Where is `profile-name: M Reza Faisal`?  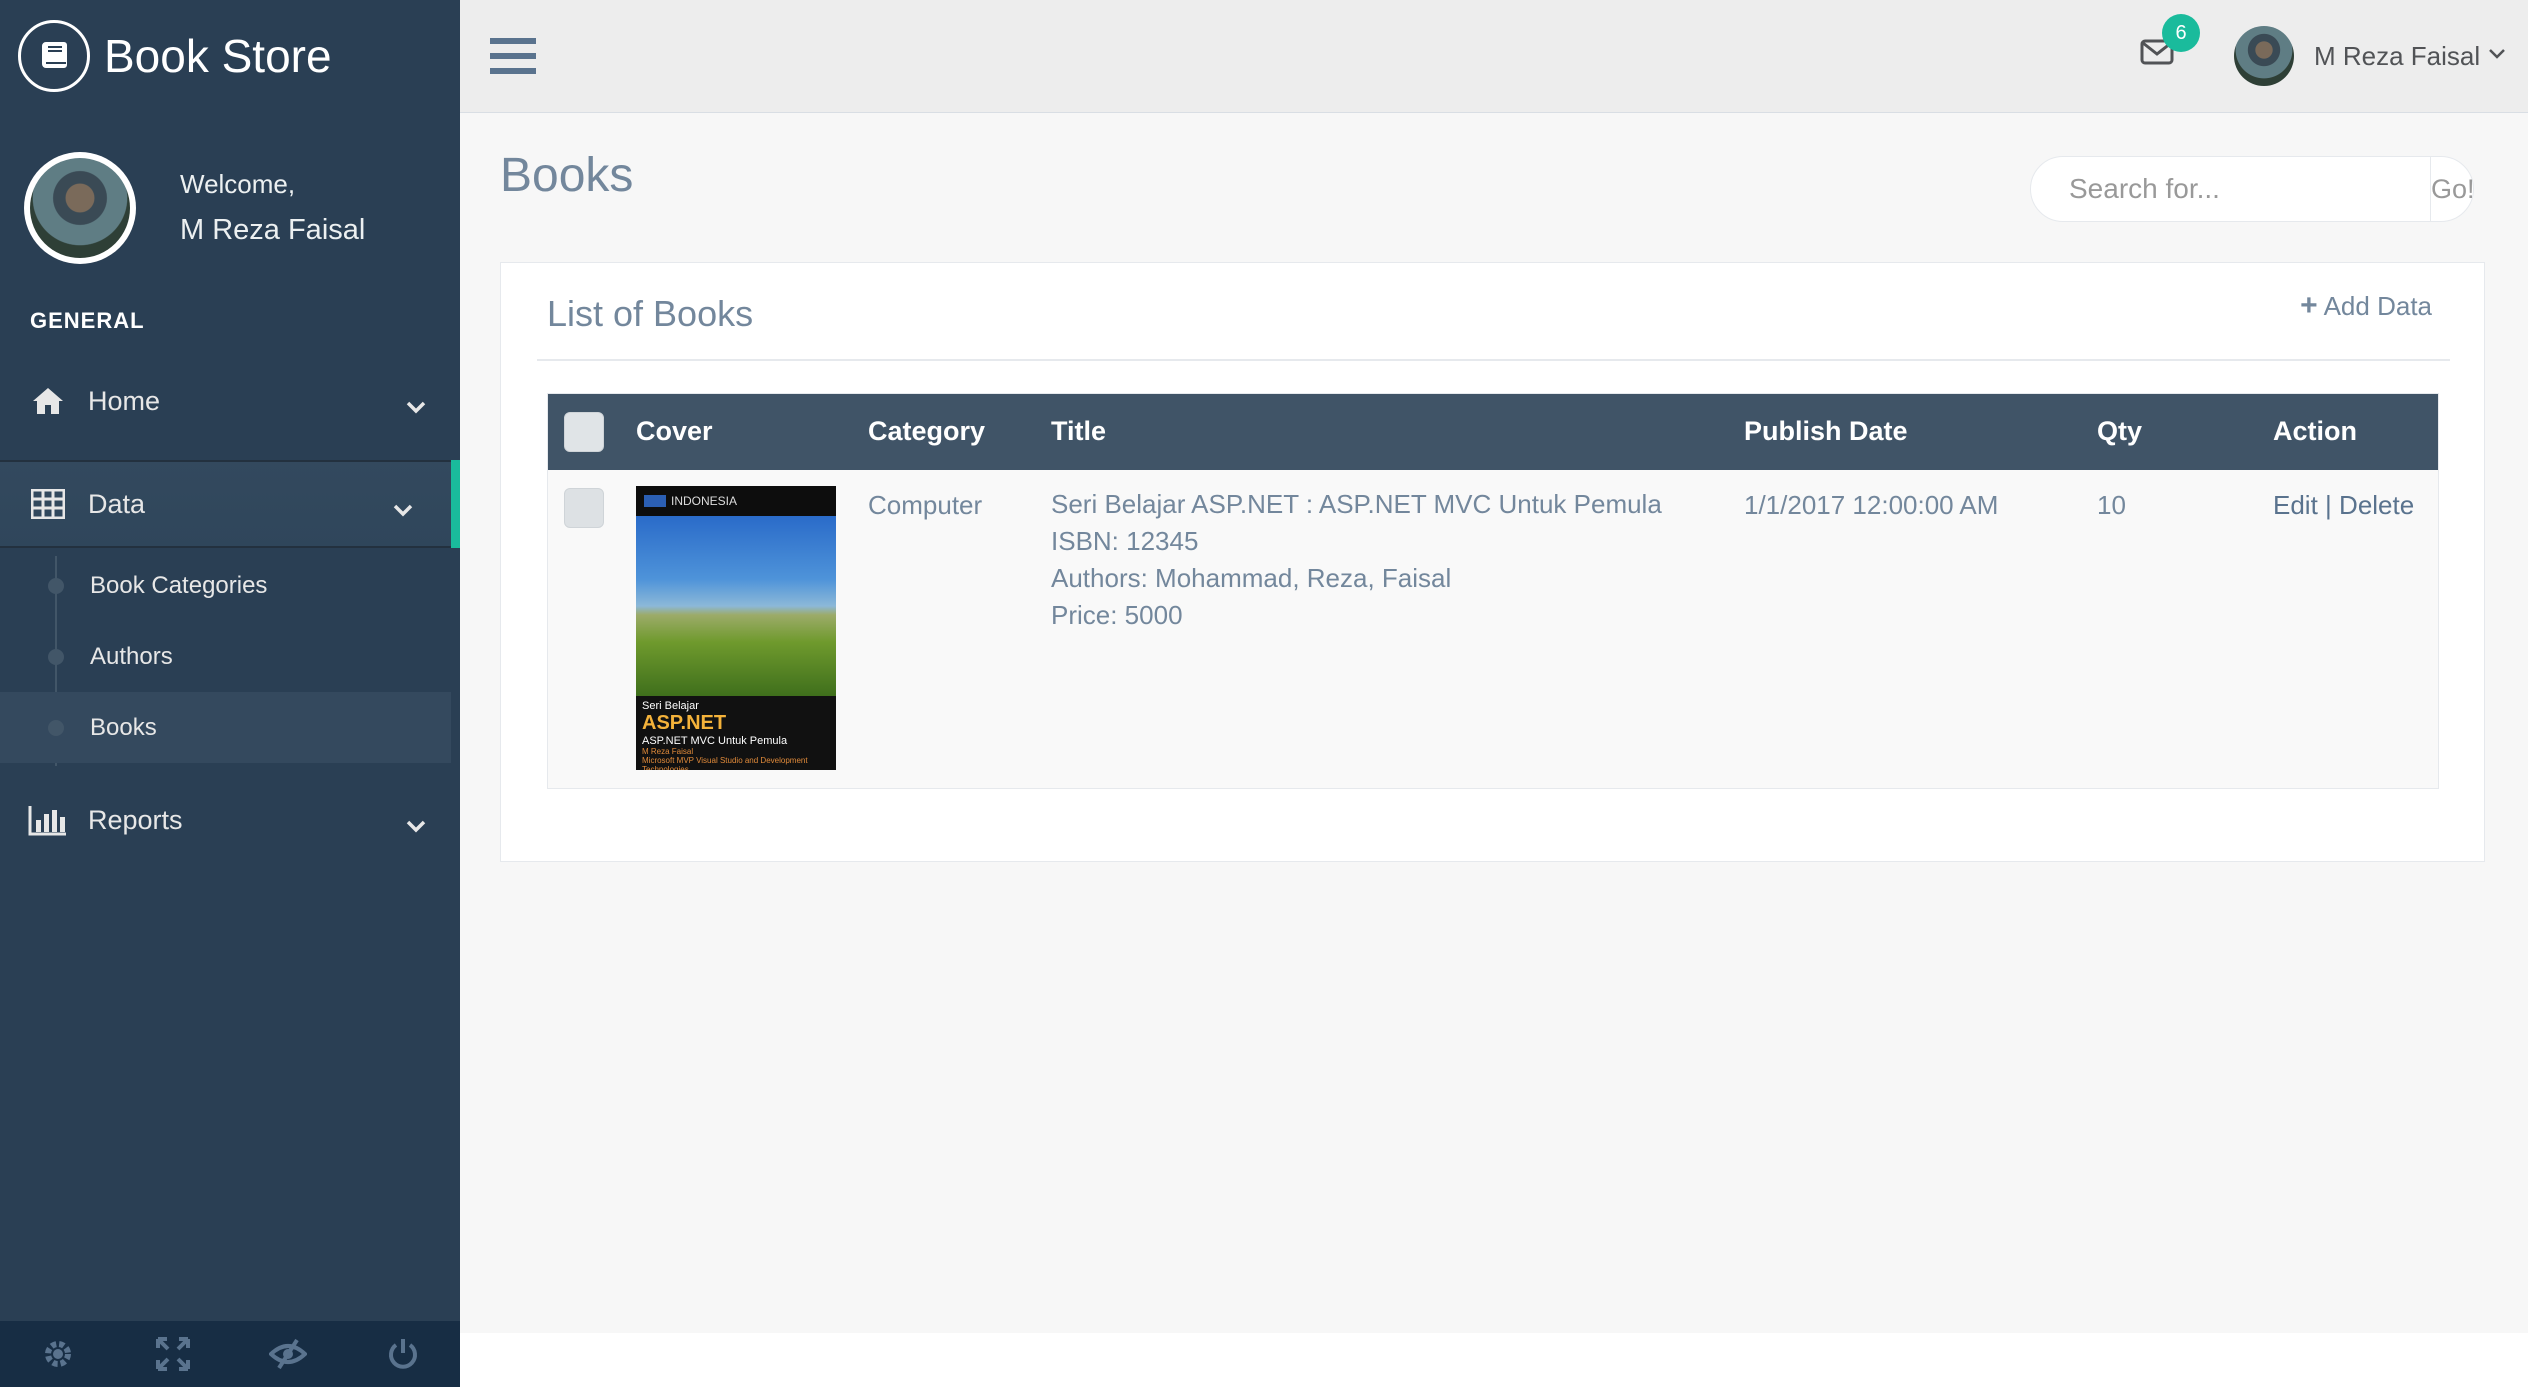
profile-name: M Reza Faisal is located at coordinates (273, 230).